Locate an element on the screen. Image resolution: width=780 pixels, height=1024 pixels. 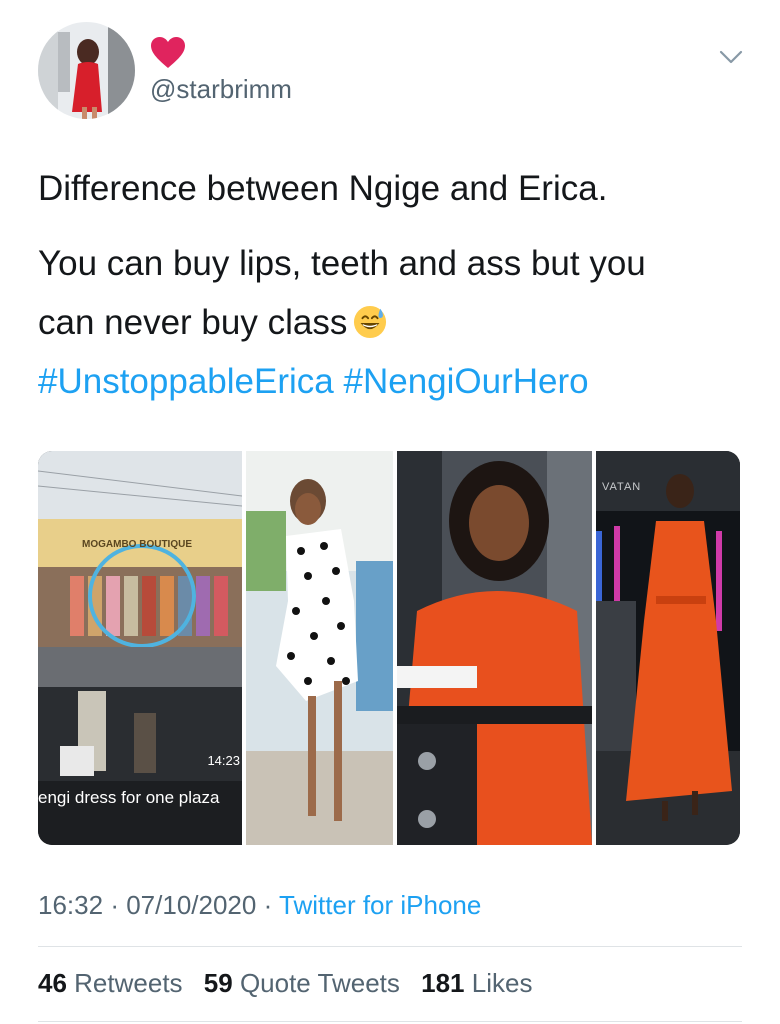
likes-count: 181 is located at coordinates (443, 983).